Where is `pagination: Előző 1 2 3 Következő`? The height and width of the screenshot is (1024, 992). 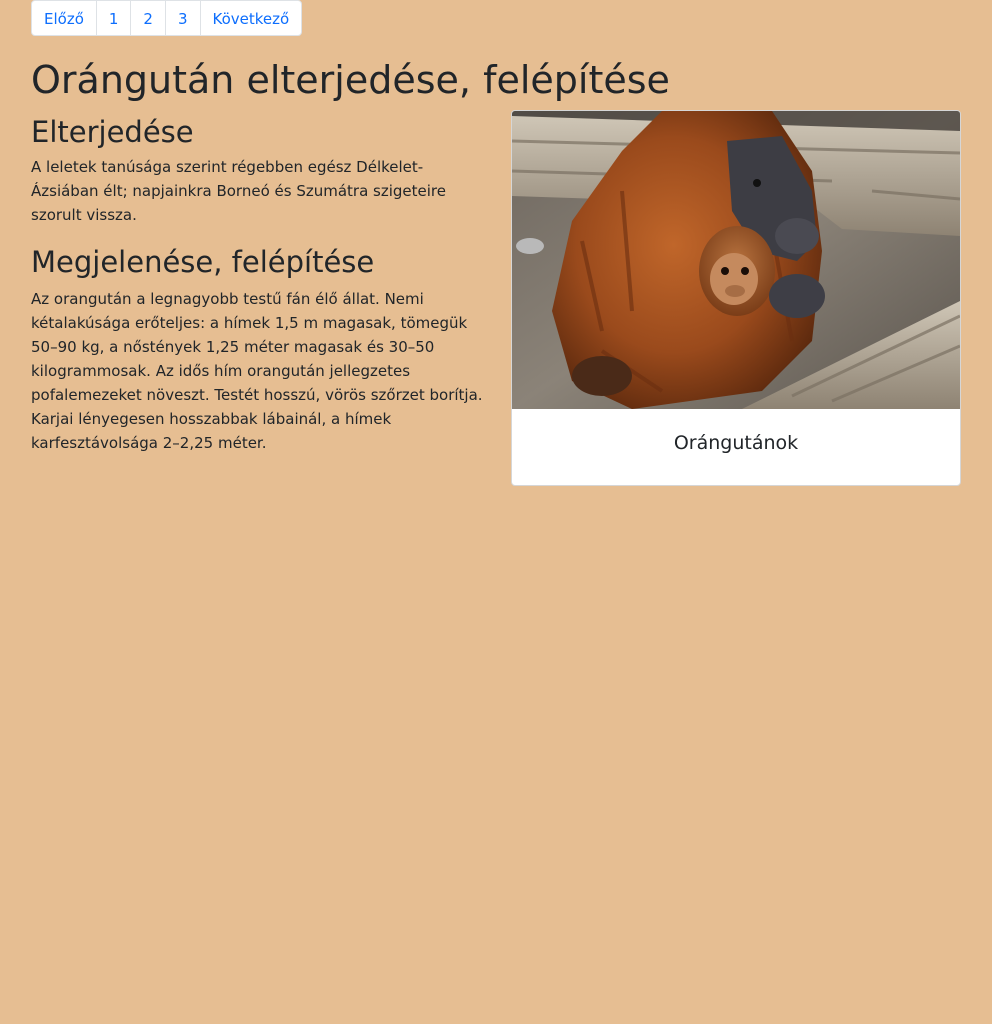
pagination: Előző 1 2 3 Következő is located at coordinates (167, 18).